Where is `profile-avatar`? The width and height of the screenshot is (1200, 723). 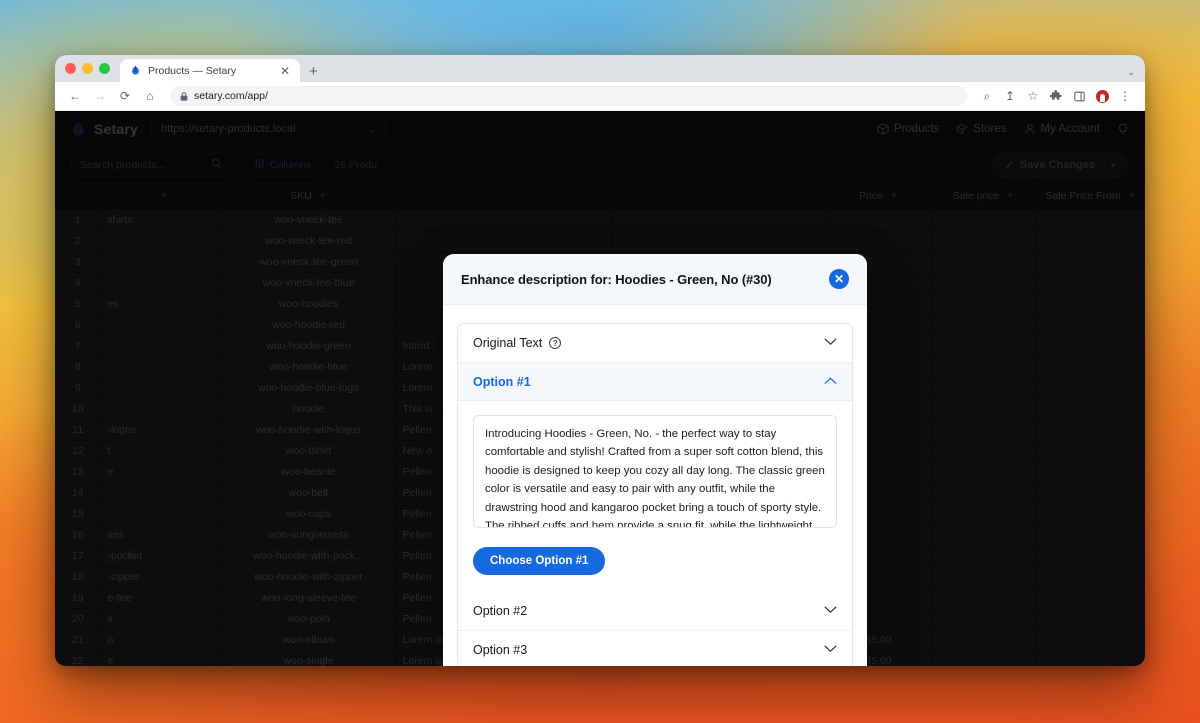 profile-avatar is located at coordinates (1102, 96).